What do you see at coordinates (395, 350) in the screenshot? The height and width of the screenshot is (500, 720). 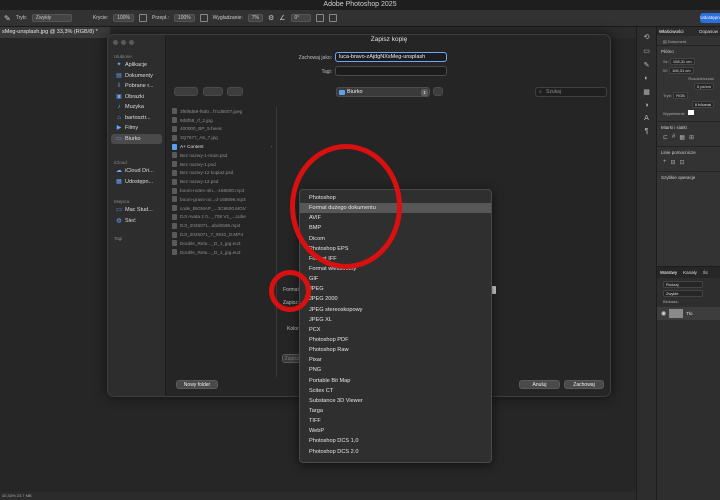 I see `format-menu-item: Photoshop Raw` at bounding box center [395, 350].